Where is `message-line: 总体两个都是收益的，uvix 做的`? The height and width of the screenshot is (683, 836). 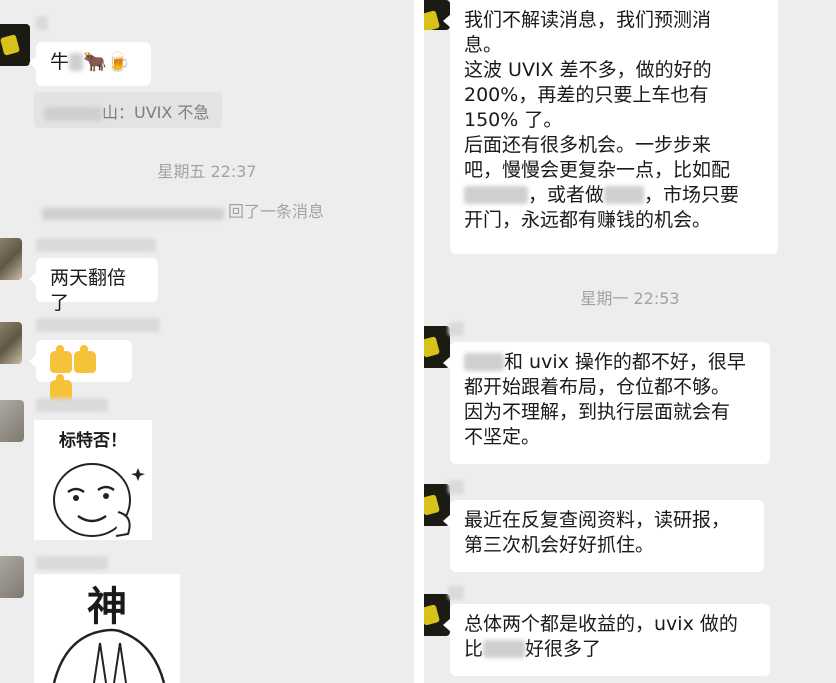 message-line: 总体两个都是收益的，uvix 做的 is located at coordinates (601, 624).